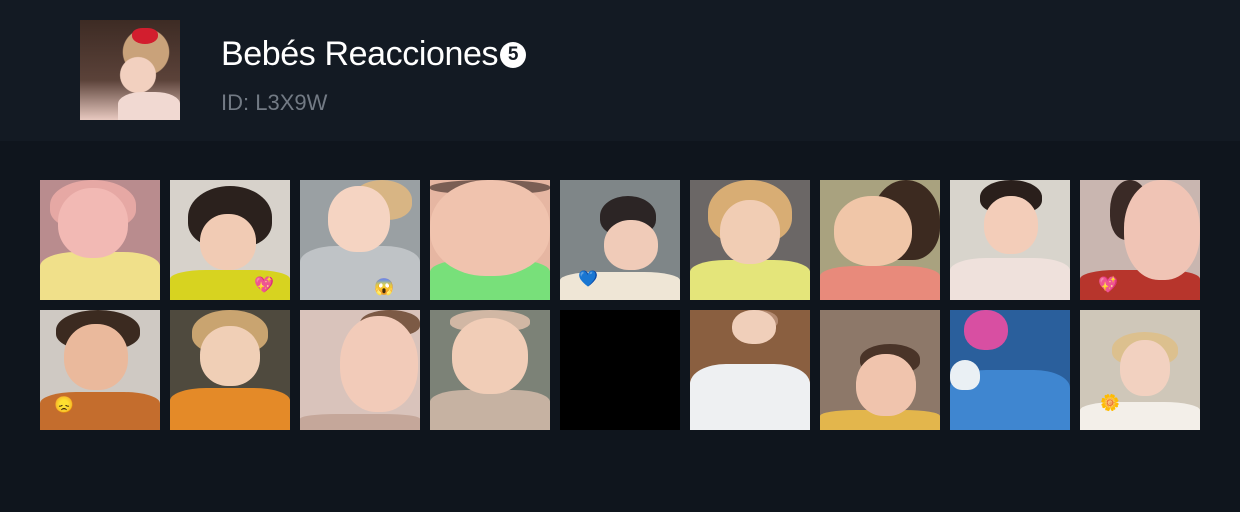  Describe the element at coordinates (1110, 403) in the screenshot. I see `emoji-overlay: 🌼` at that location.